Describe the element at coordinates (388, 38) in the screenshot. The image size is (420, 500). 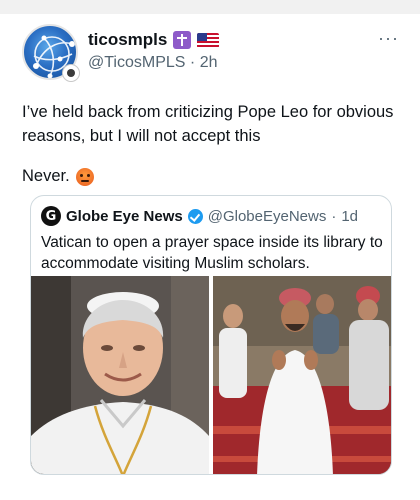
I see `more-options-icon: ···` at that location.